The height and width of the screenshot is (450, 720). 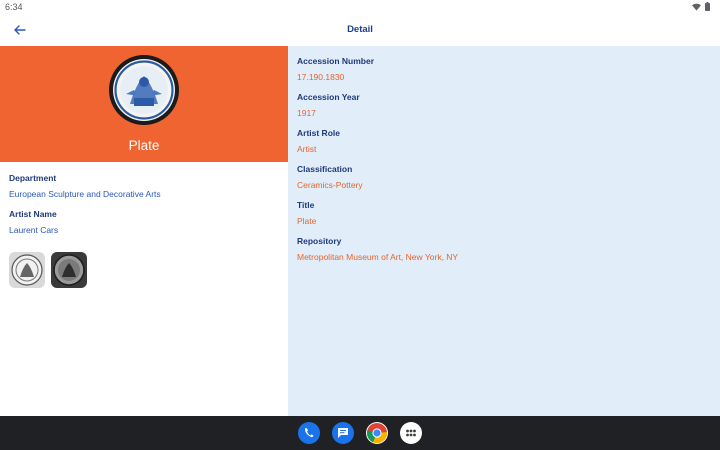 I want to click on artwork-image, so click(x=144, y=90).